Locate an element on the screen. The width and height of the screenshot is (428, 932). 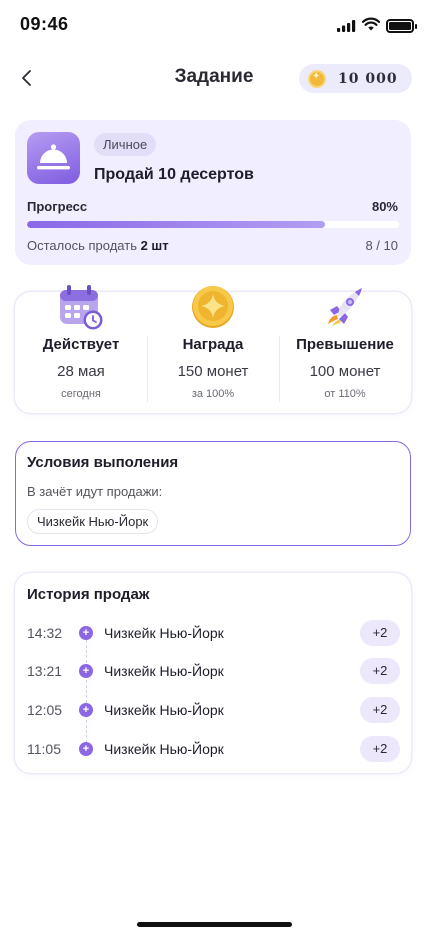
calendar-icon is located at coordinates (81, 307).